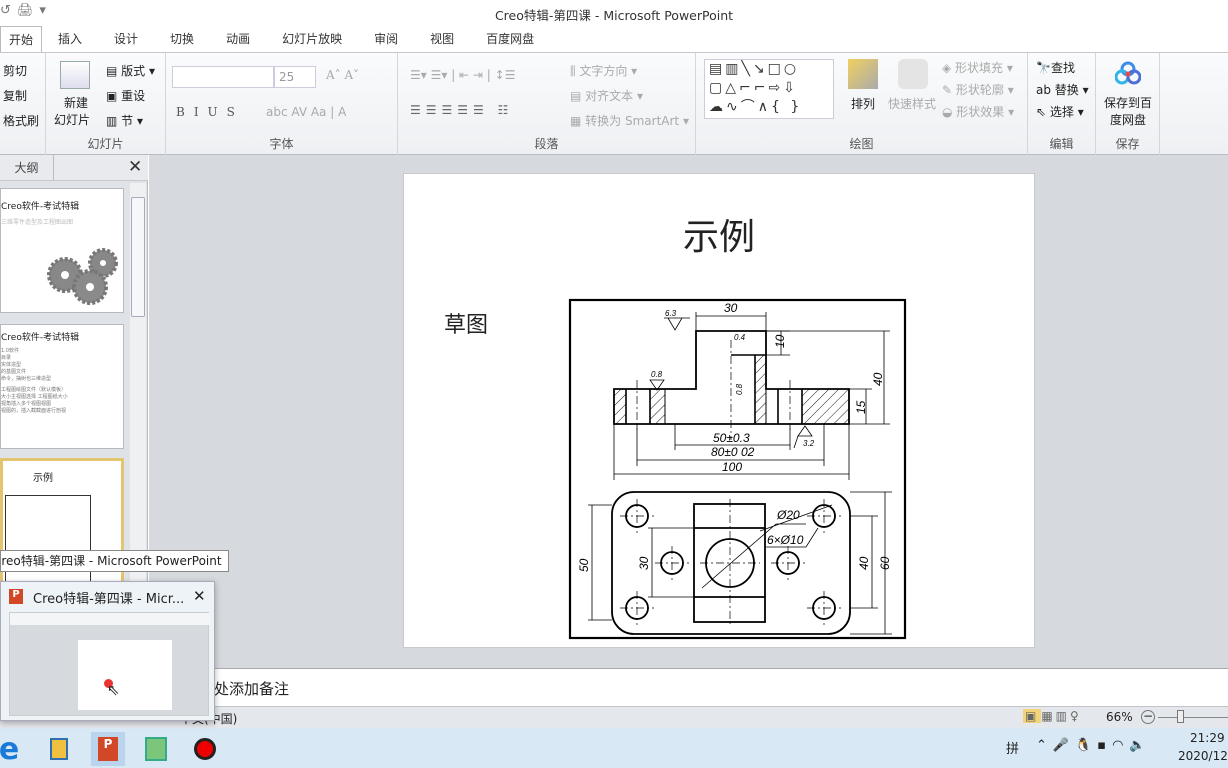 This screenshot has height=768, width=1228. What do you see at coordinates (108, 749) in the screenshot?
I see `powerpoint-taskbar-icon: P` at bounding box center [108, 749].